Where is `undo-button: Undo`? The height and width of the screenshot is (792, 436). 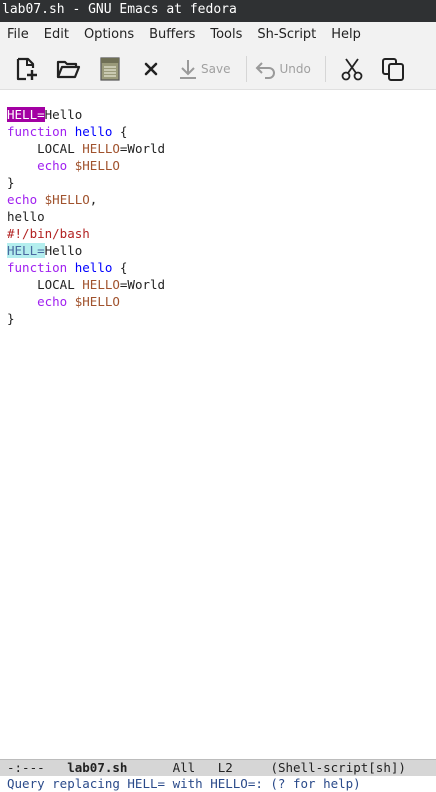
undo-button: Undo is located at coordinates (283, 69).